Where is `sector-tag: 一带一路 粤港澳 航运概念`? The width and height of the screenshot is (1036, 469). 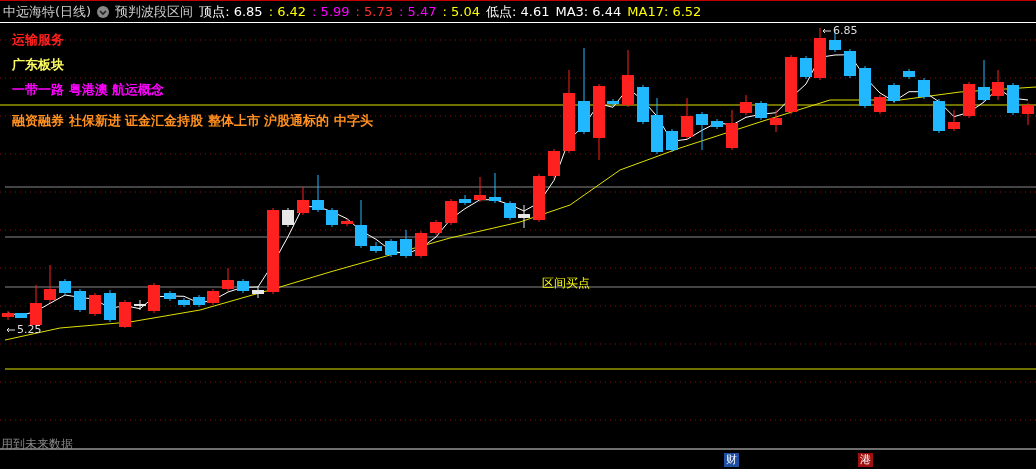 sector-tag: 一带一路 粤港澳 航运概念 is located at coordinates (88, 90).